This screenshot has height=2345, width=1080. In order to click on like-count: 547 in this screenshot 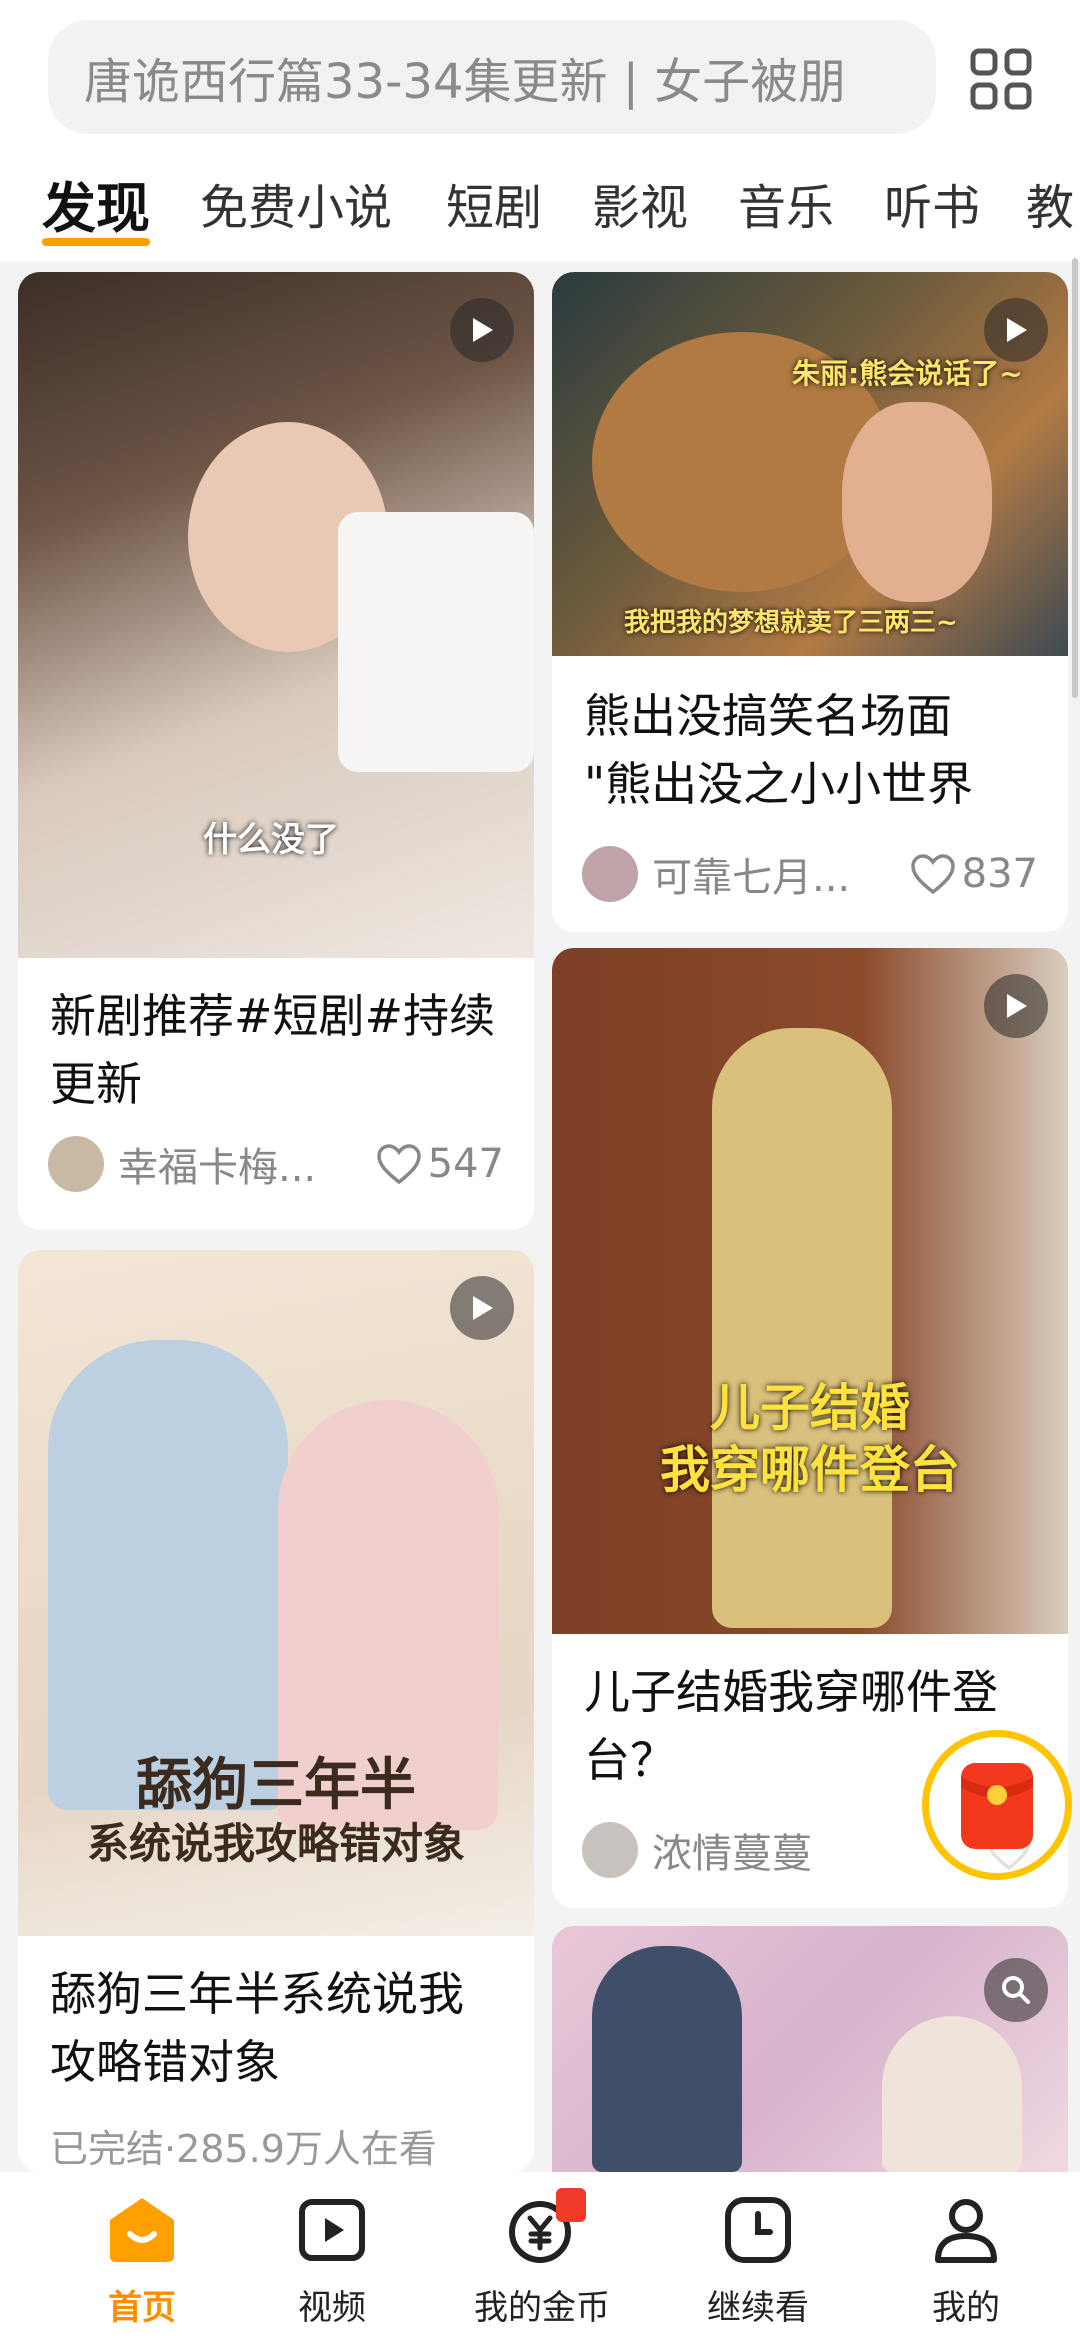, I will do `click(440, 1164)`.